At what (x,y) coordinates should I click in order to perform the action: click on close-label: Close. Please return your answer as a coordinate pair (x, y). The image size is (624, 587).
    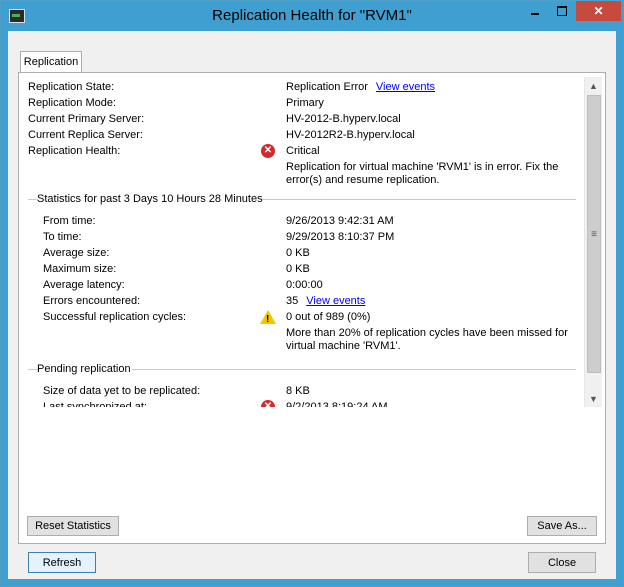
    Looking at the image, I should click on (562, 562).